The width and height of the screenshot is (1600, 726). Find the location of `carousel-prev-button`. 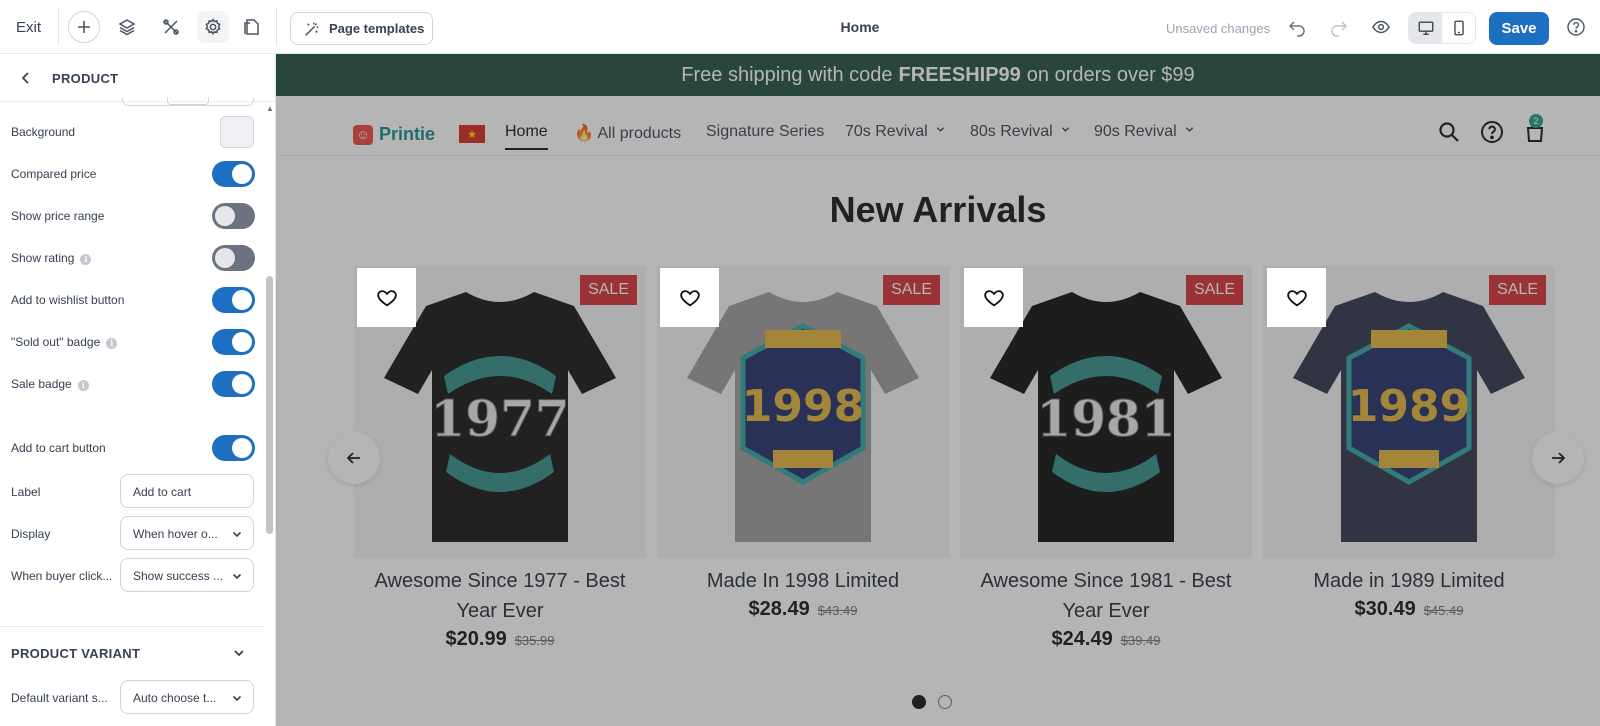

carousel-prev-button is located at coordinates (354, 458).